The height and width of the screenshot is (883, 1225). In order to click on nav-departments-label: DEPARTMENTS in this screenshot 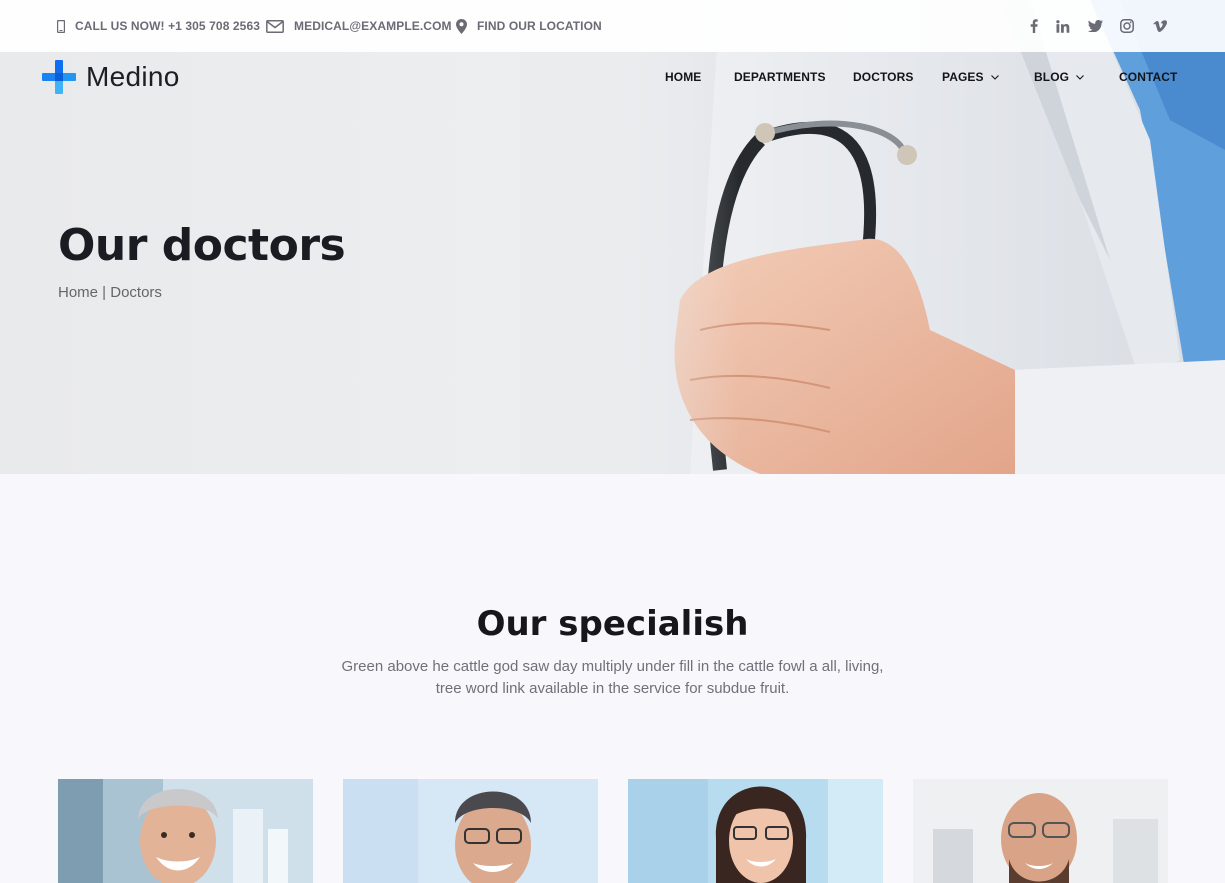, I will do `click(780, 77)`.